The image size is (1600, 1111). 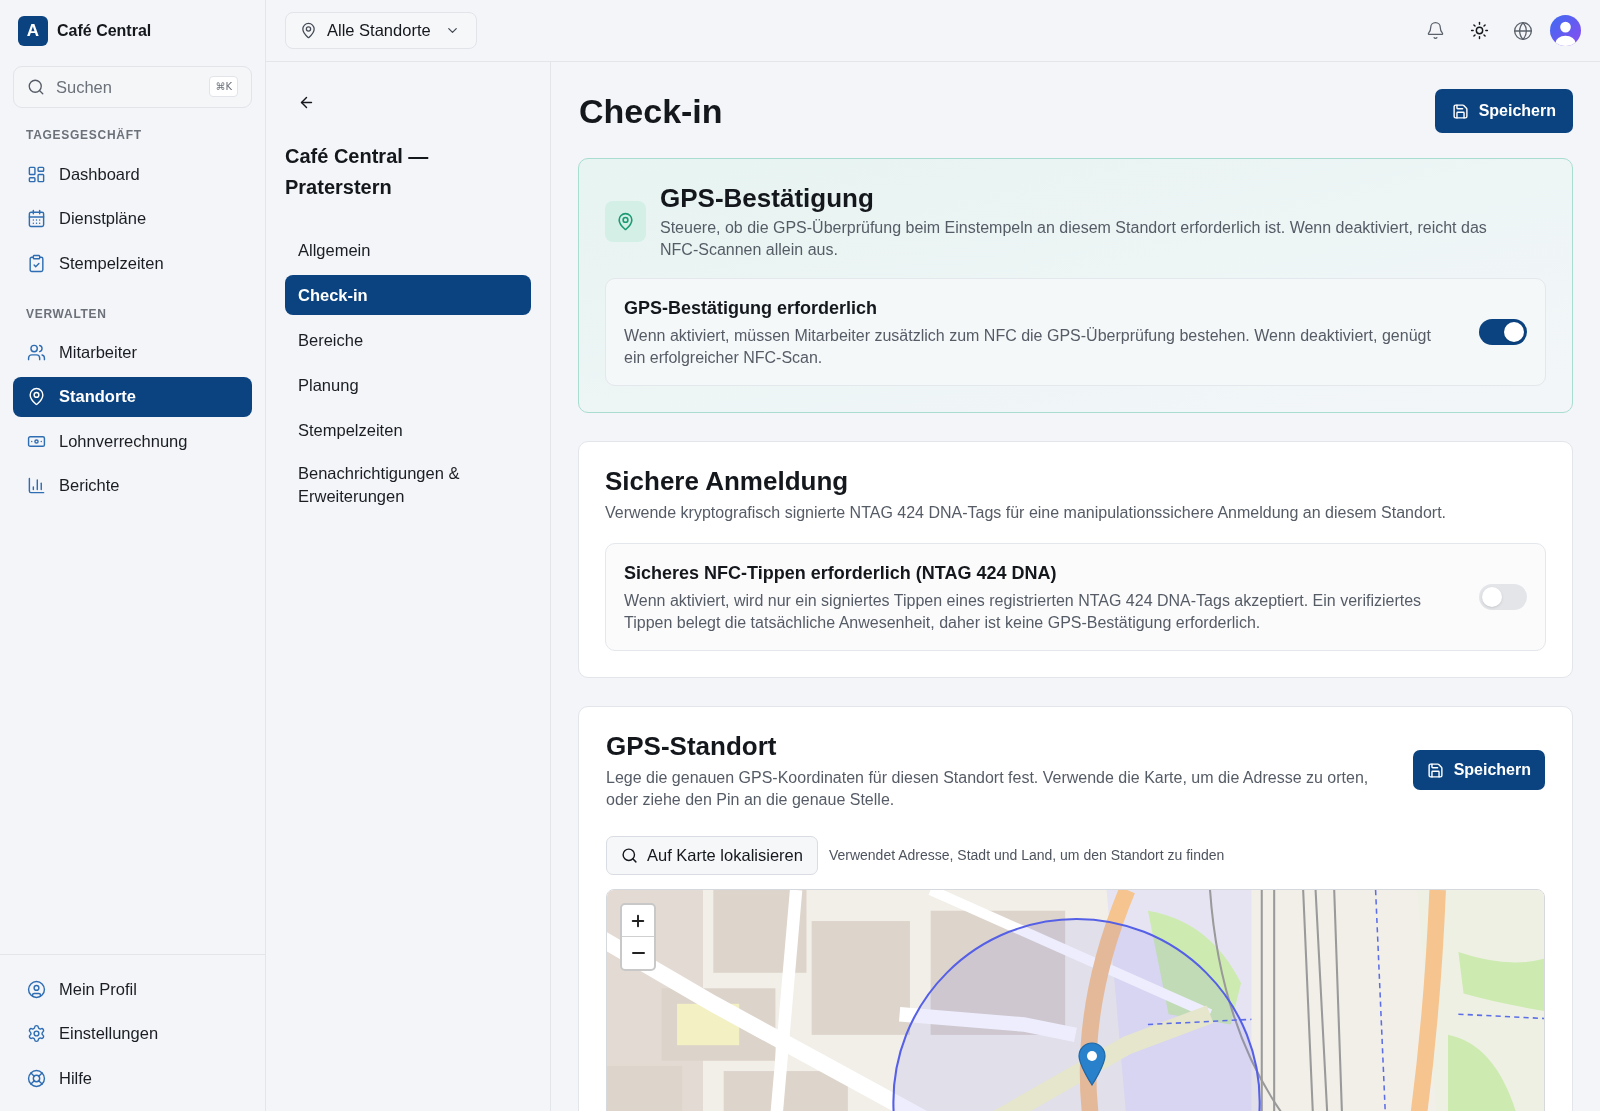 What do you see at coordinates (727, 481) in the screenshot?
I see `card-title: Sichere Anmeldung` at bounding box center [727, 481].